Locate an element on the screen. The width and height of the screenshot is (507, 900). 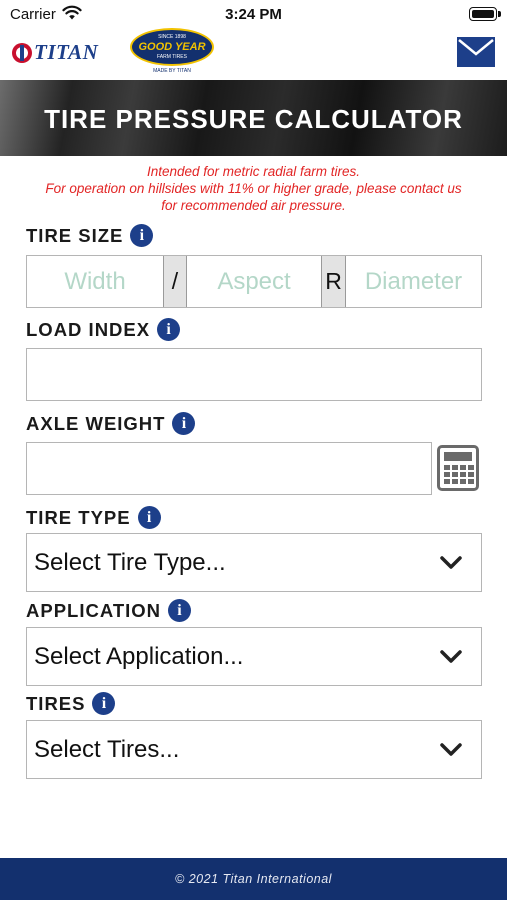
load-index-input is located at coordinates (254, 374).